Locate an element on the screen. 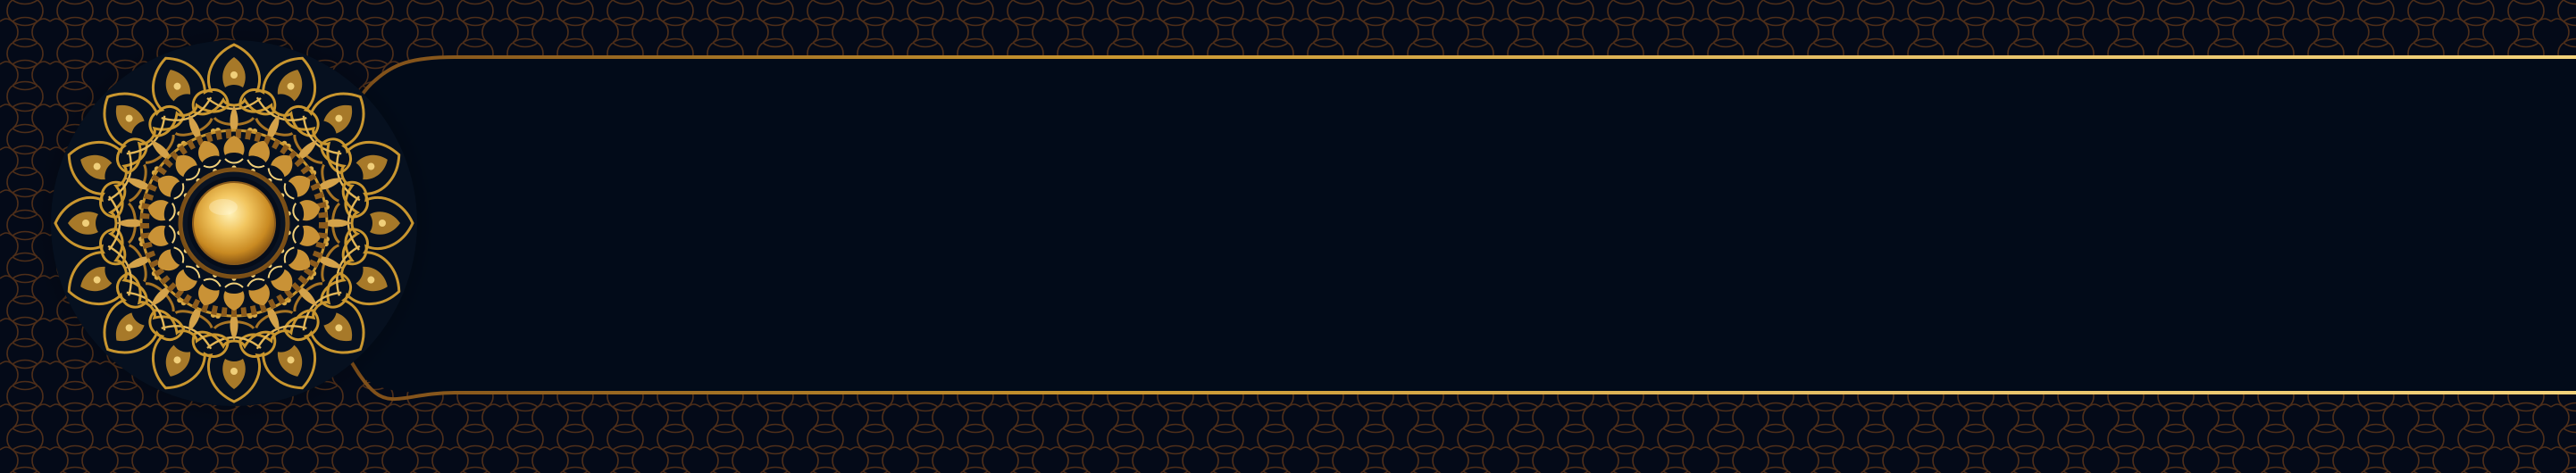 This screenshot has width=2576, height=473. gold-orb is located at coordinates (234, 223).